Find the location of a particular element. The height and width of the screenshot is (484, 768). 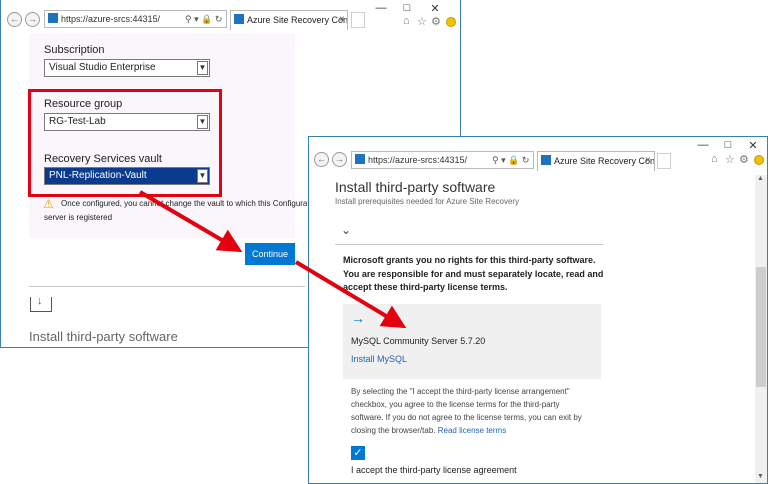

annotation-arrows is located at coordinates (272, 259).